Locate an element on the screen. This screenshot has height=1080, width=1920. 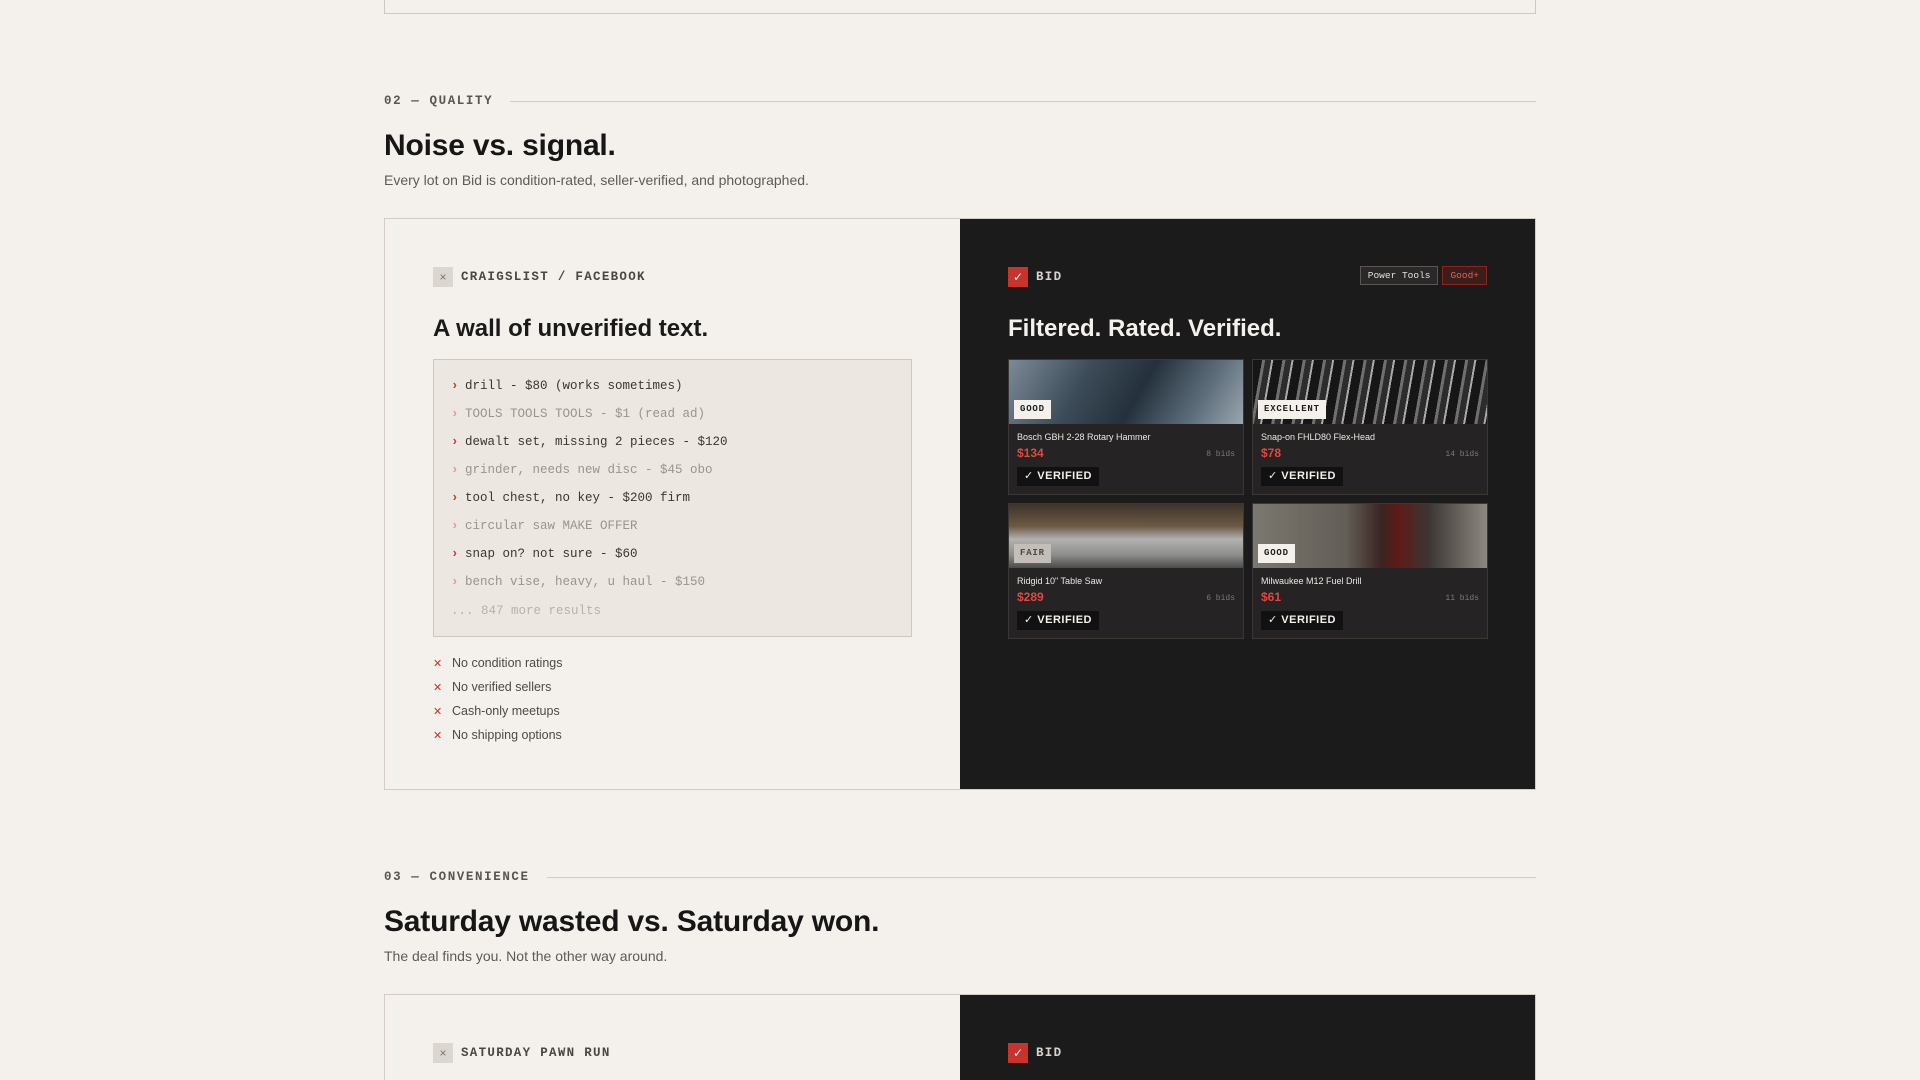
filter-chip-condition: Good+ is located at coordinates (1464, 275).